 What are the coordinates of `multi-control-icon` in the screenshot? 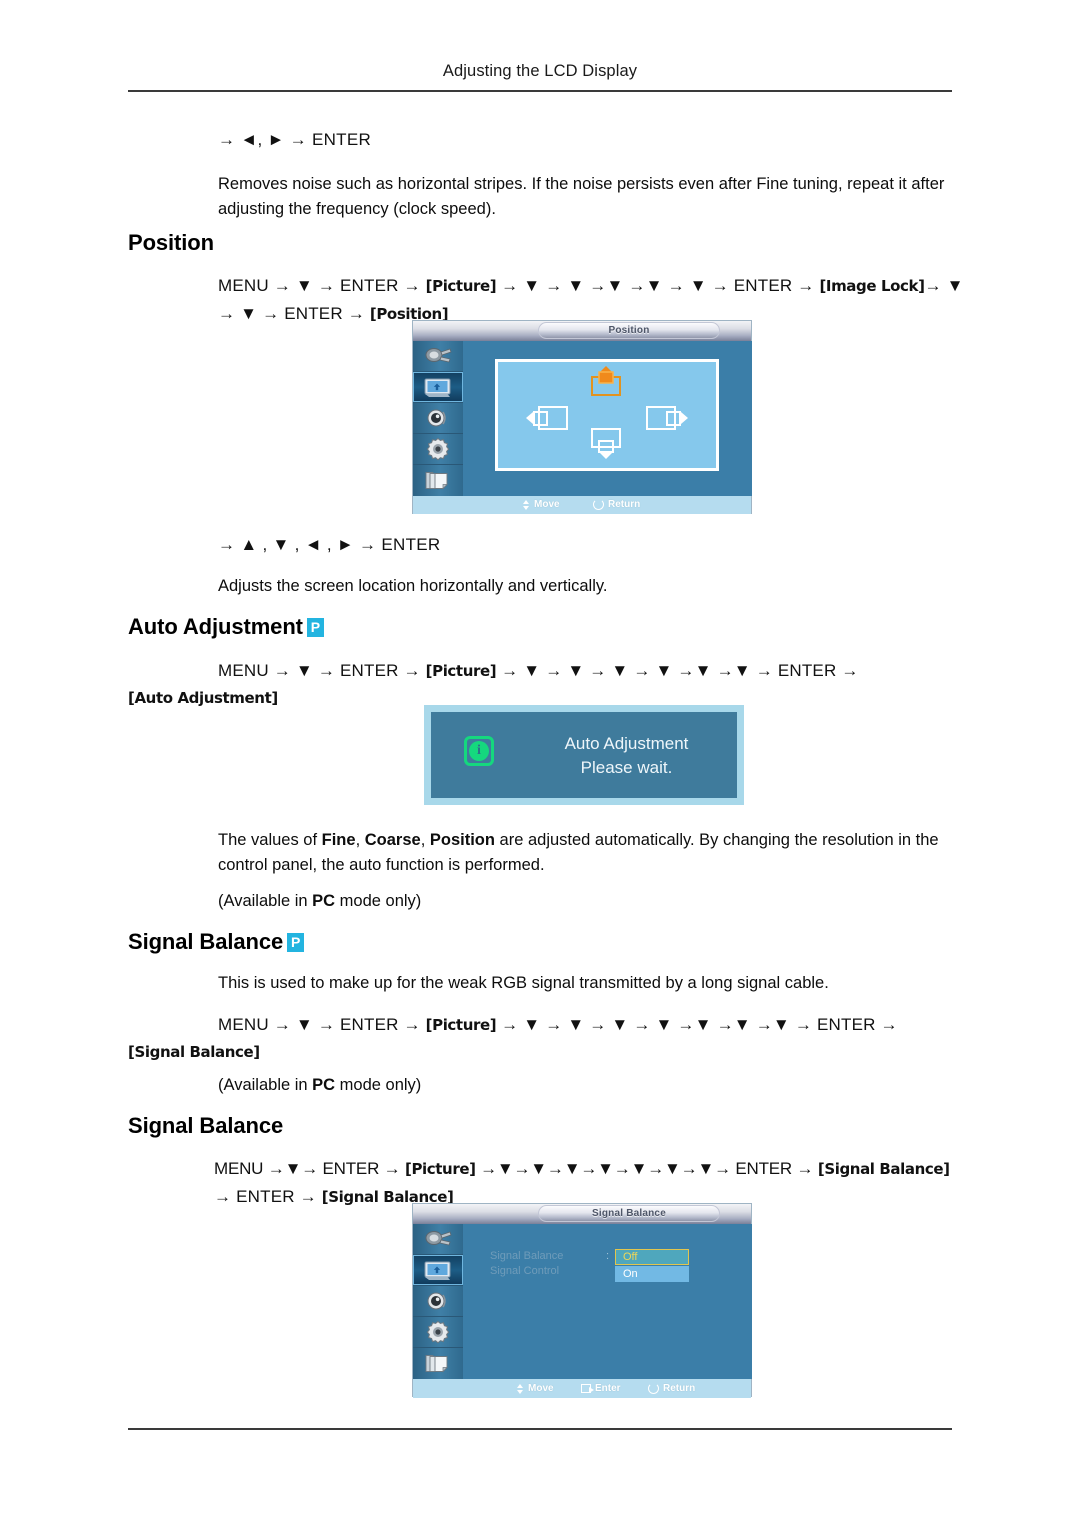 It's located at (436, 1363).